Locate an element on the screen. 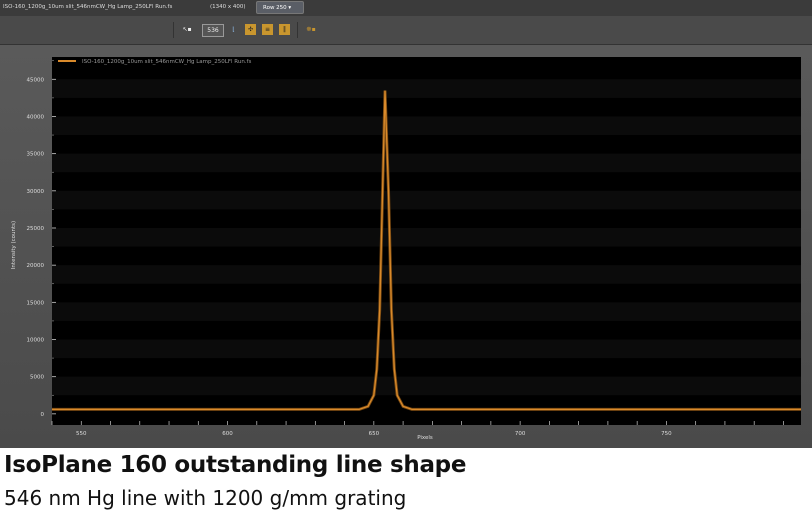 The width and height of the screenshot is (812, 518). fit-vertical-icon: ≡ is located at coordinates (267, 29).